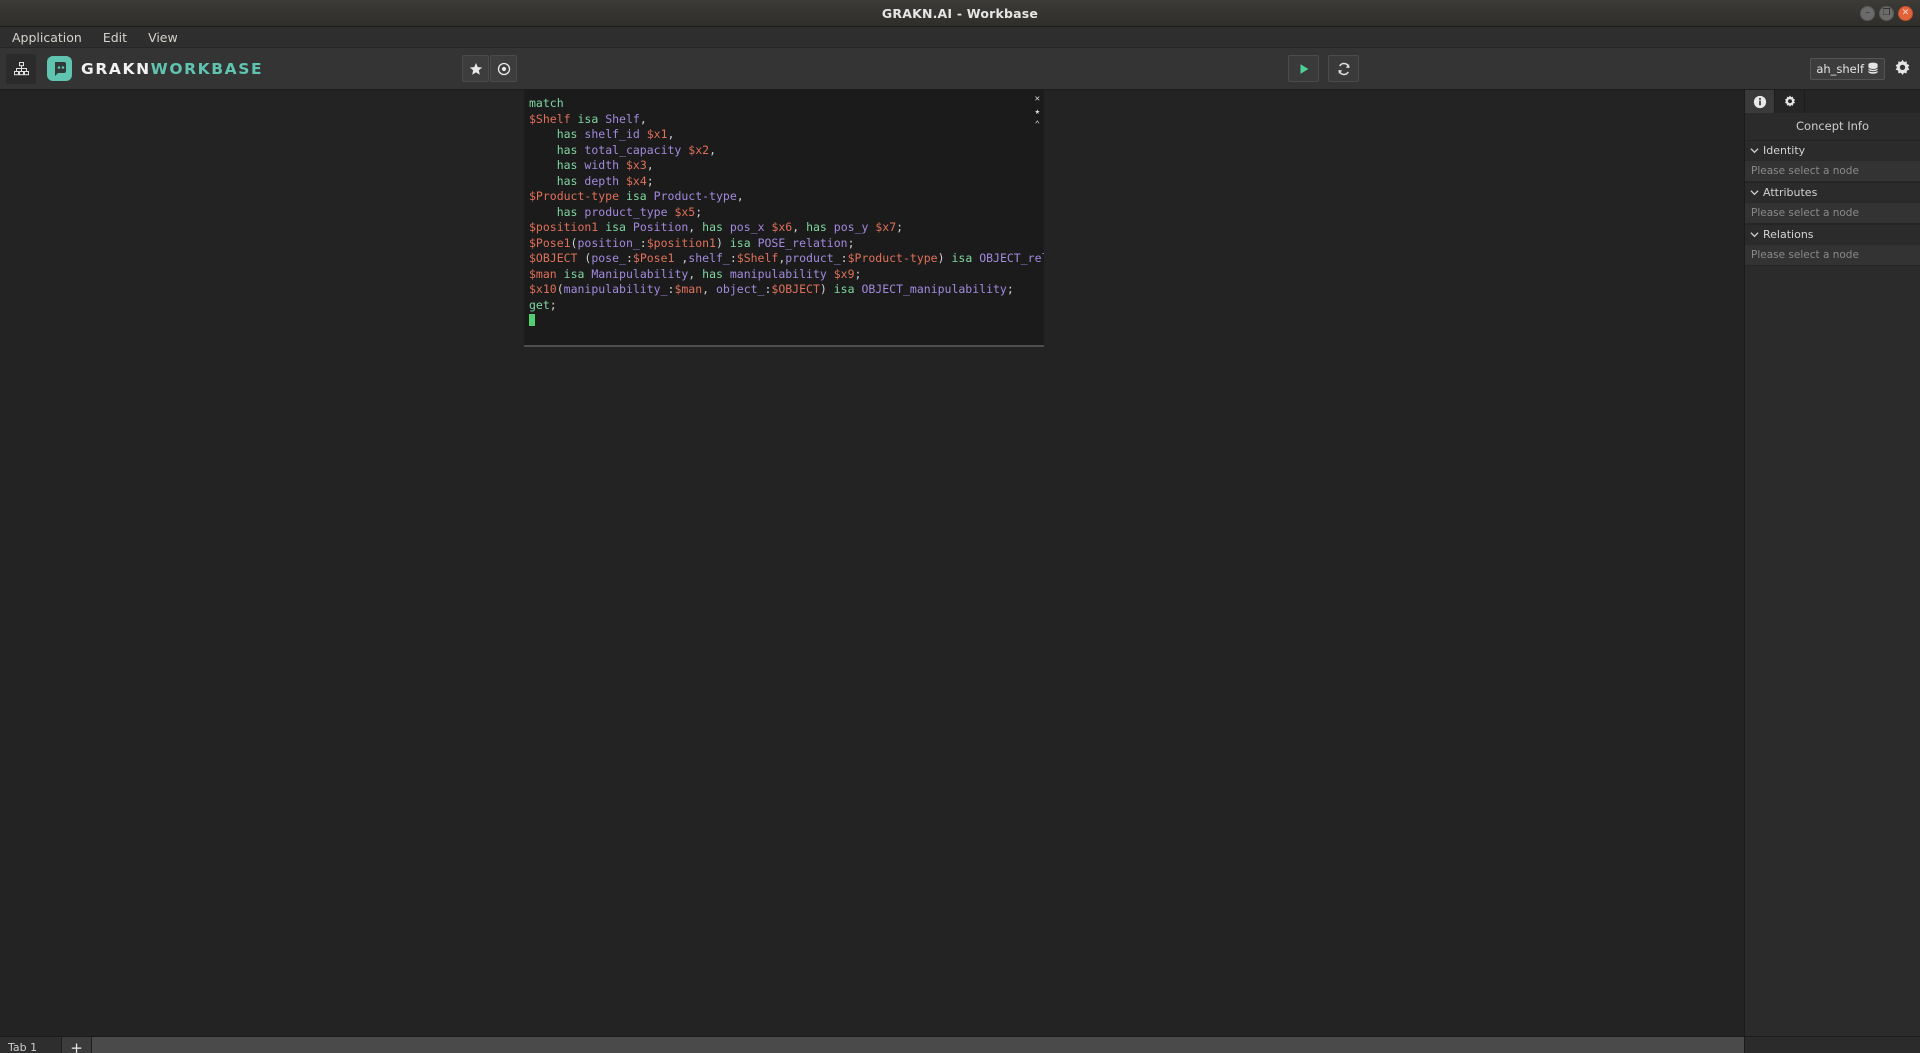 This screenshot has height=1053, width=1920. What do you see at coordinates (1832, 101) in the screenshot?
I see `panel-tabs` at bounding box center [1832, 101].